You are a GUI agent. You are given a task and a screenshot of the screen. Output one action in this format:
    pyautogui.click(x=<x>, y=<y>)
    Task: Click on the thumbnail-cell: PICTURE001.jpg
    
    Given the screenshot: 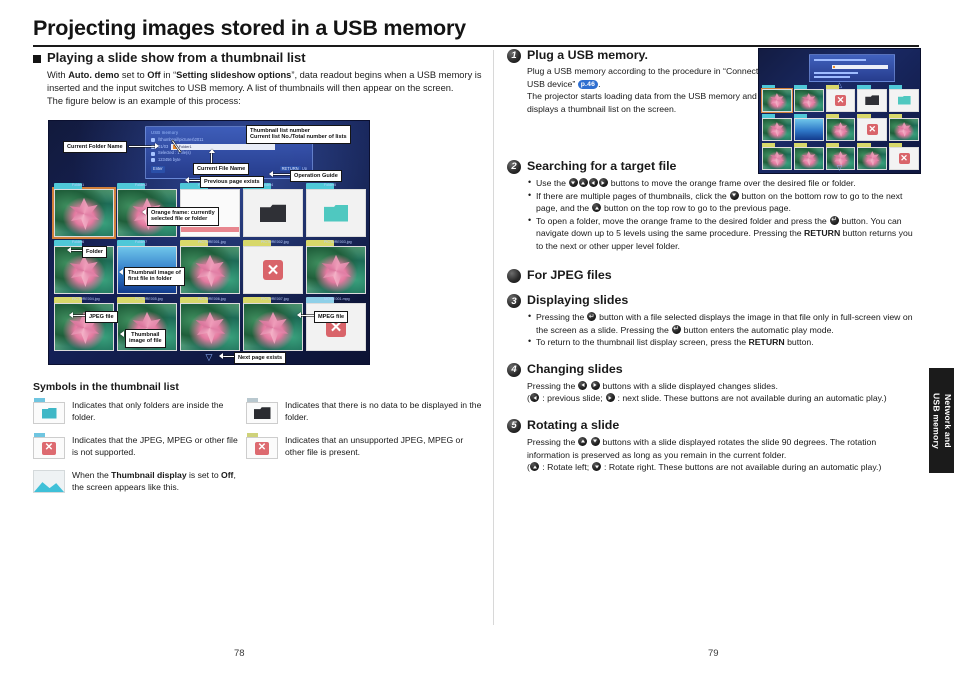 What is the action you would take?
    pyautogui.click(x=210, y=267)
    